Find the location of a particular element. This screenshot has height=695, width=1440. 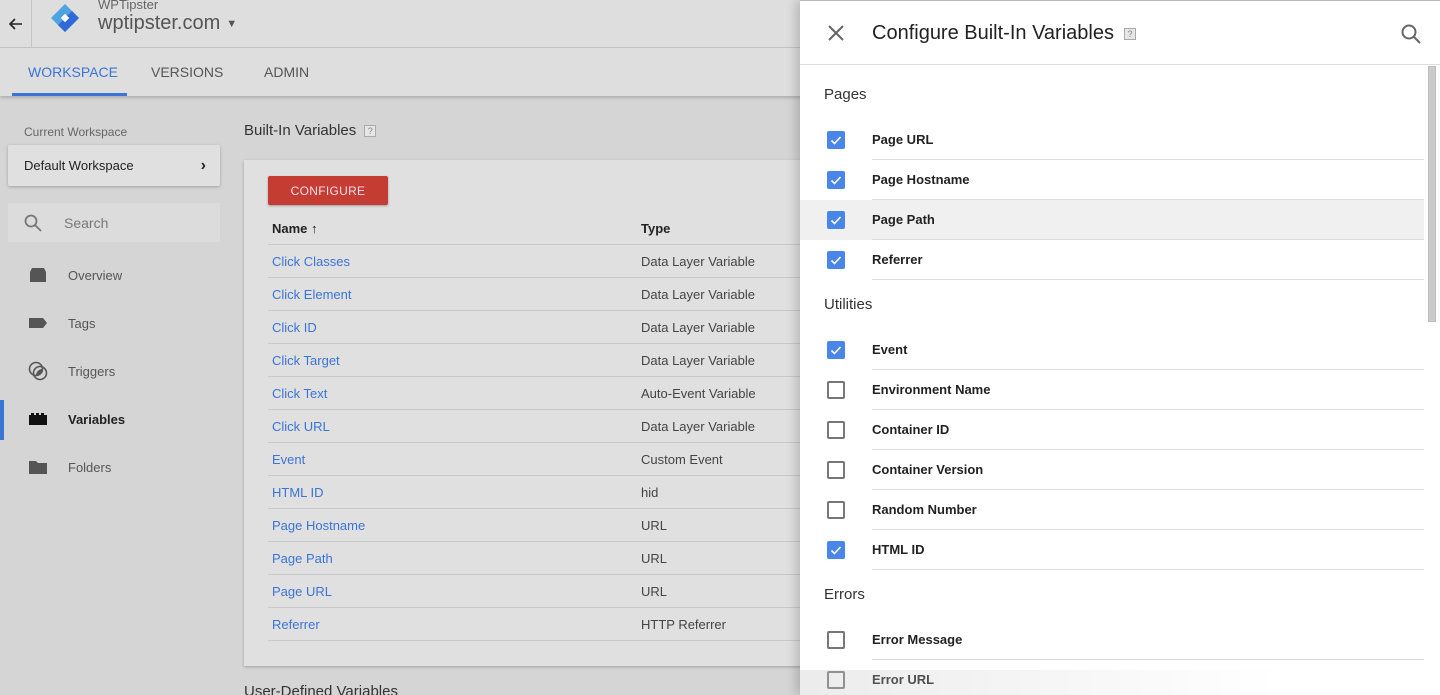

variable-option: Error Message is located at coordinates (1112, 640).